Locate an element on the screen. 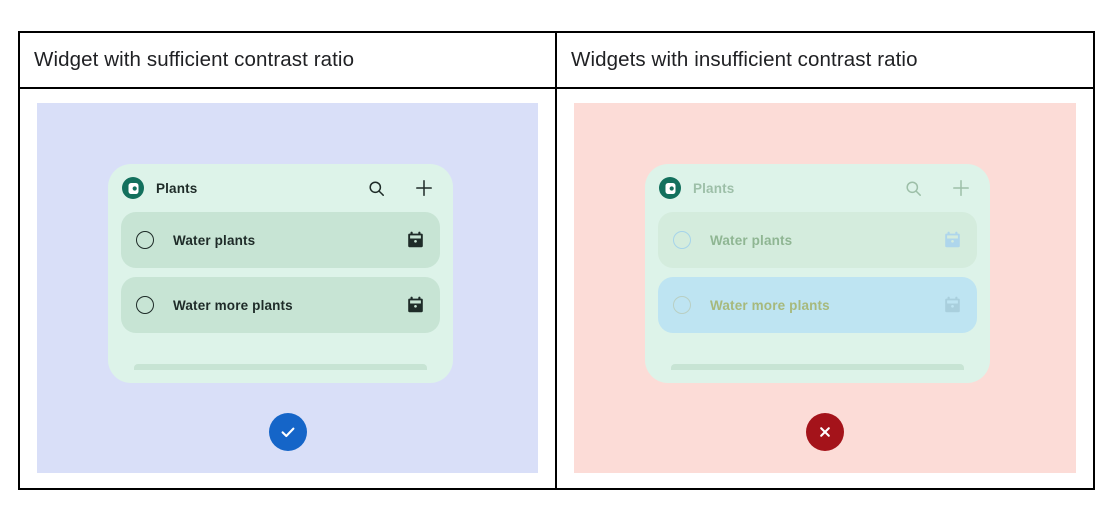 This screenshot has width=1098, height=513. header-cell-sufficient: Widget with sufficient contrast ratio is located at coordinates (287, 60).